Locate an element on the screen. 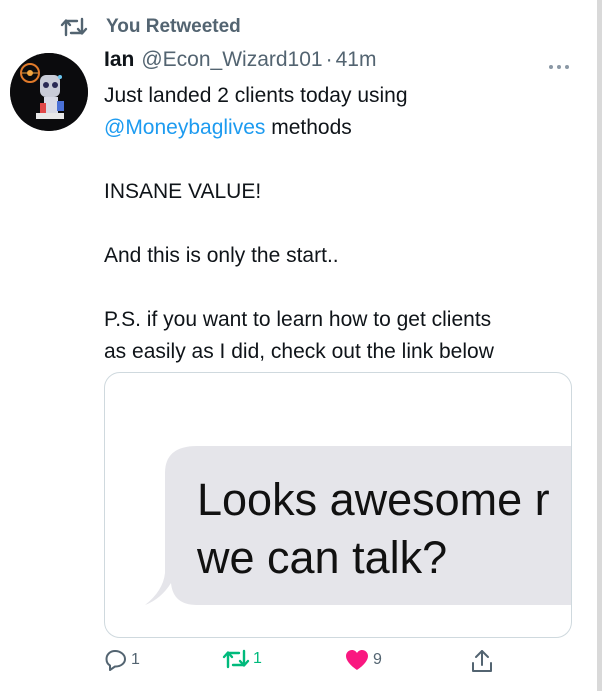 The image size is (602, 691). share-button is located at coordinates (482, 661).